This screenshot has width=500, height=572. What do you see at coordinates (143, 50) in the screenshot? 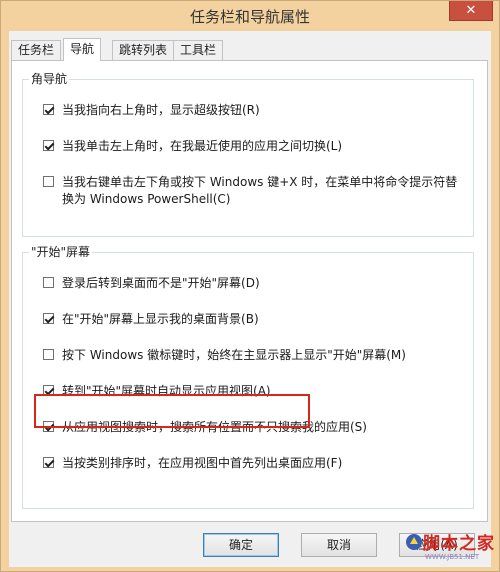
I see `tab-jump-lists: 跳转列表` at bounding box center [143, 50].